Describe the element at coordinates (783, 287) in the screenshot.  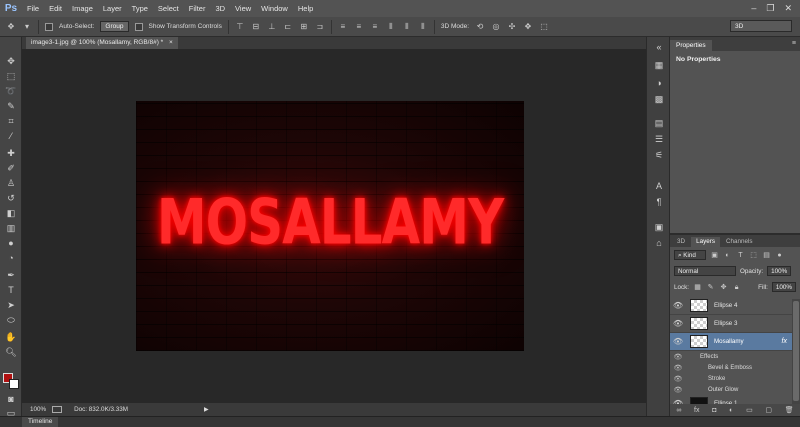
I see `fill-input: 100%` at that location.